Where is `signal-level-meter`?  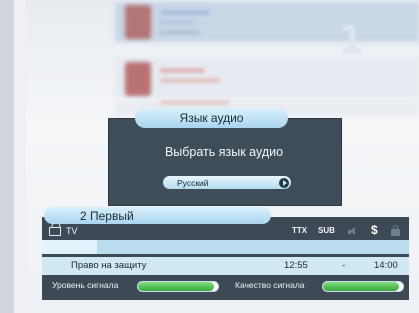
signal-level-meter is located at coordinates (178, 286).